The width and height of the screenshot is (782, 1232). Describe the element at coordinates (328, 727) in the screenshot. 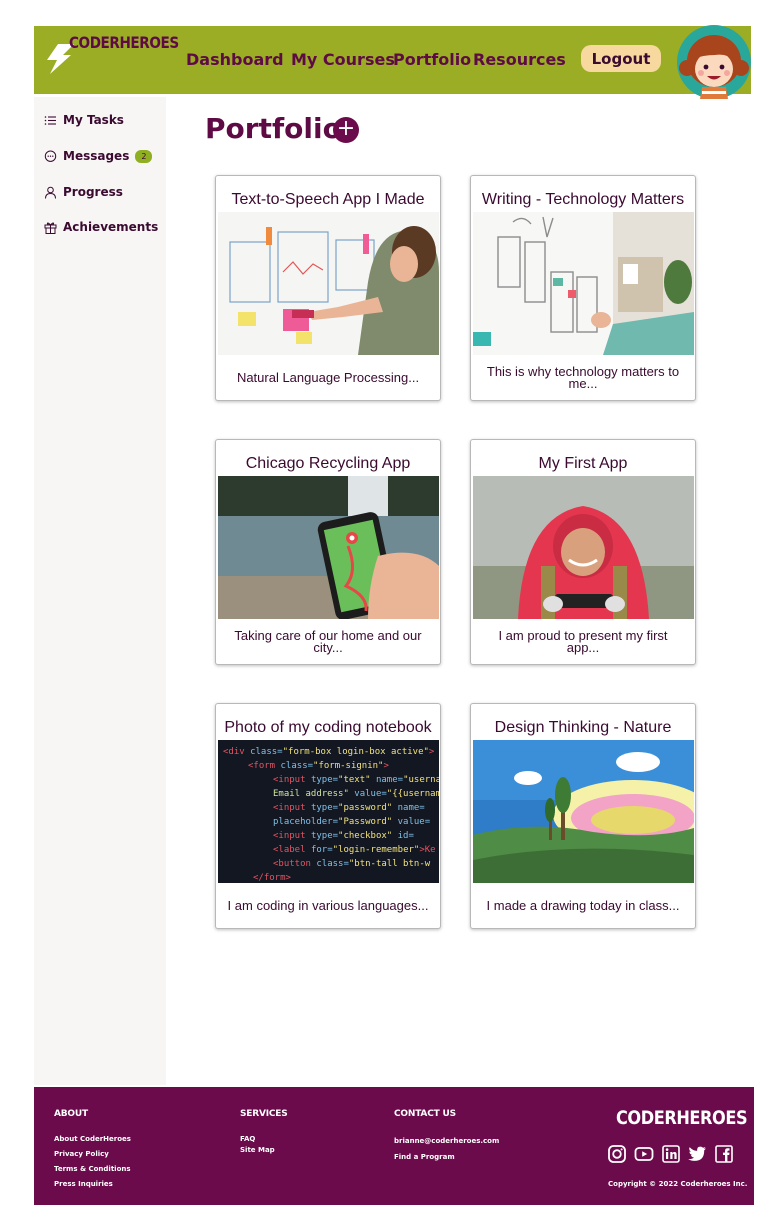

I see `card-title: Photo of my coding notebook` at that location.